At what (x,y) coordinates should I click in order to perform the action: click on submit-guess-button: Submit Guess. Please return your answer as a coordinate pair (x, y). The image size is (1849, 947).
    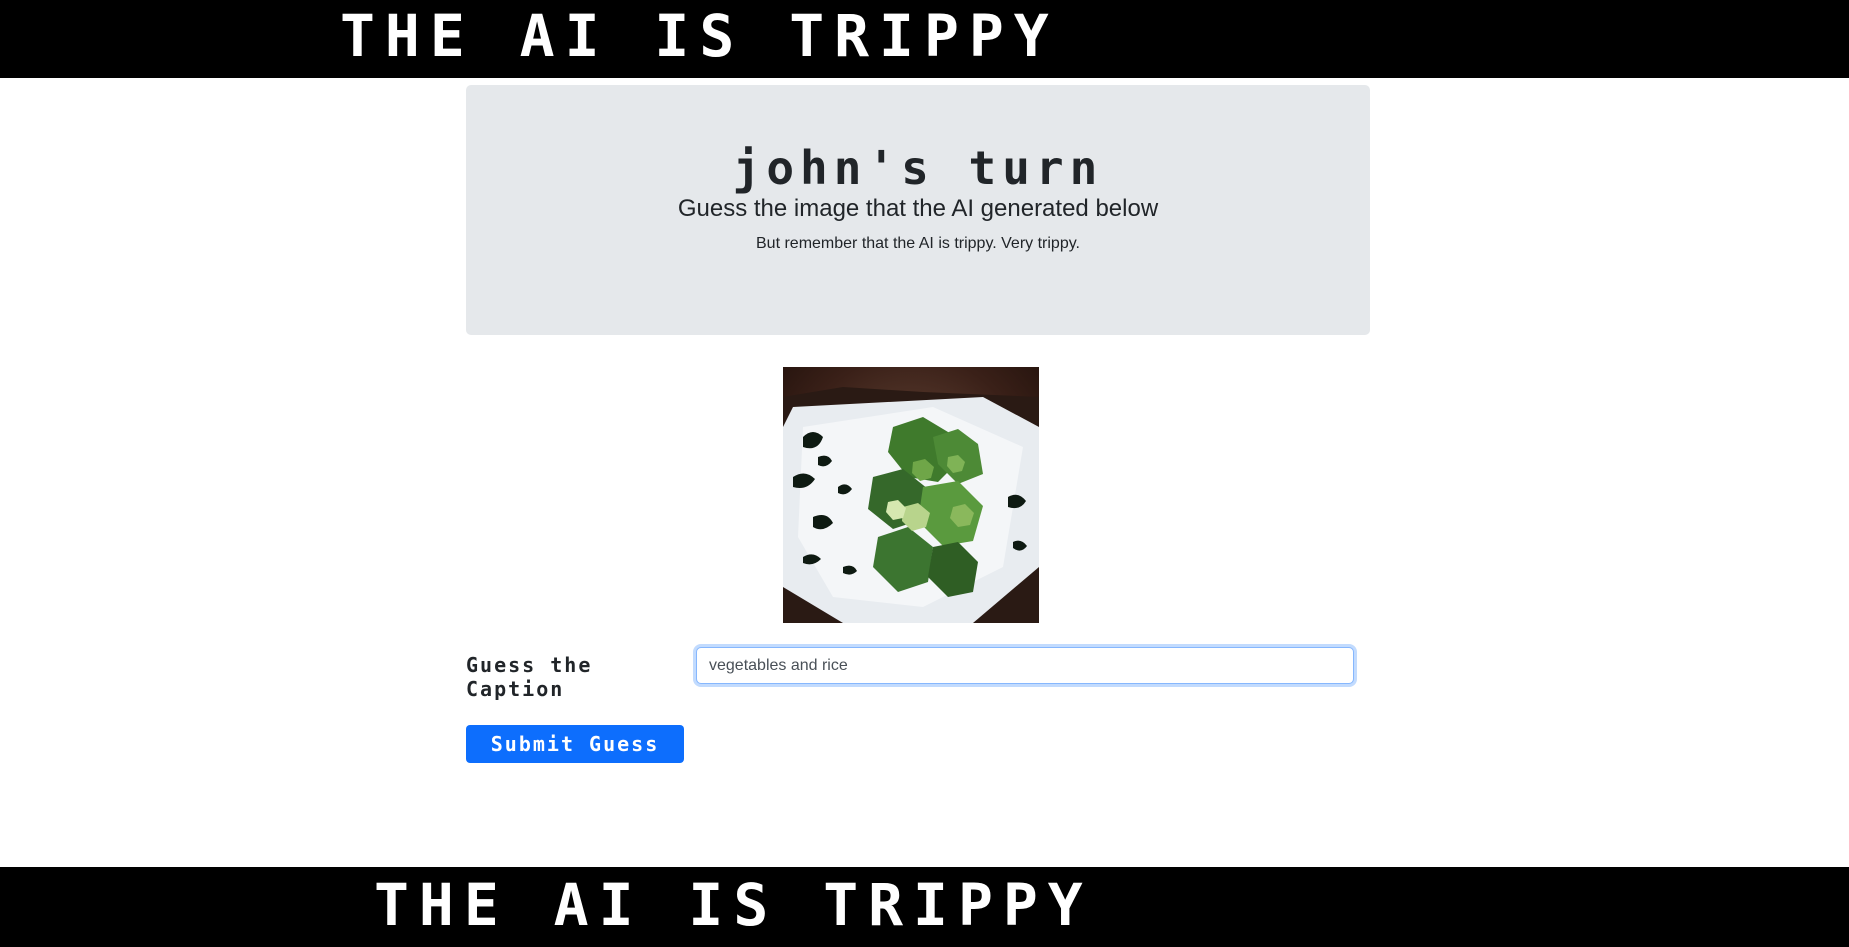
    Looking at the image, I should click on (575, 744).